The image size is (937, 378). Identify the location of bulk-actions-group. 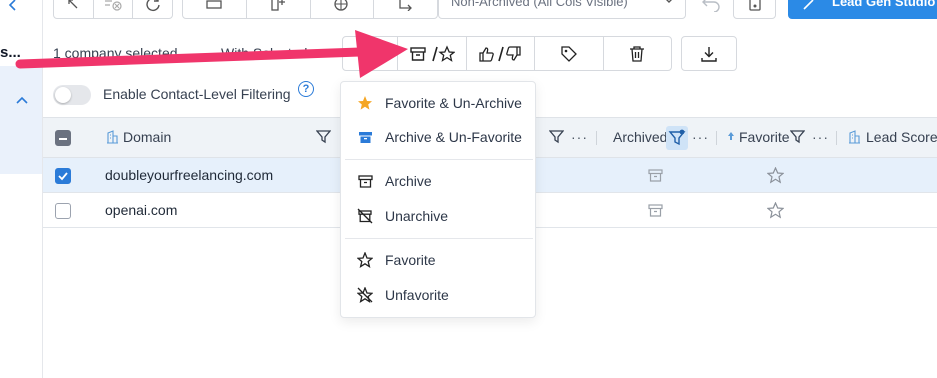
(507, 53).